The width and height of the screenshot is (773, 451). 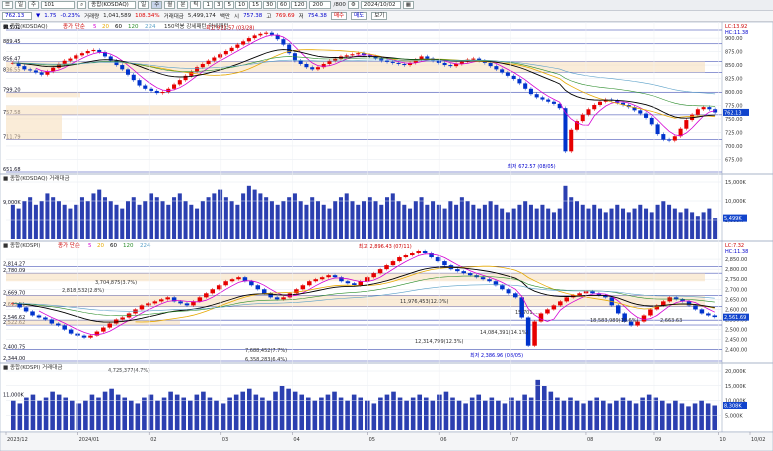 What do you see at coordinates (658, 440) in the screenshot?
I see `x-tick-label: 09` at bounding box center [658, 440].